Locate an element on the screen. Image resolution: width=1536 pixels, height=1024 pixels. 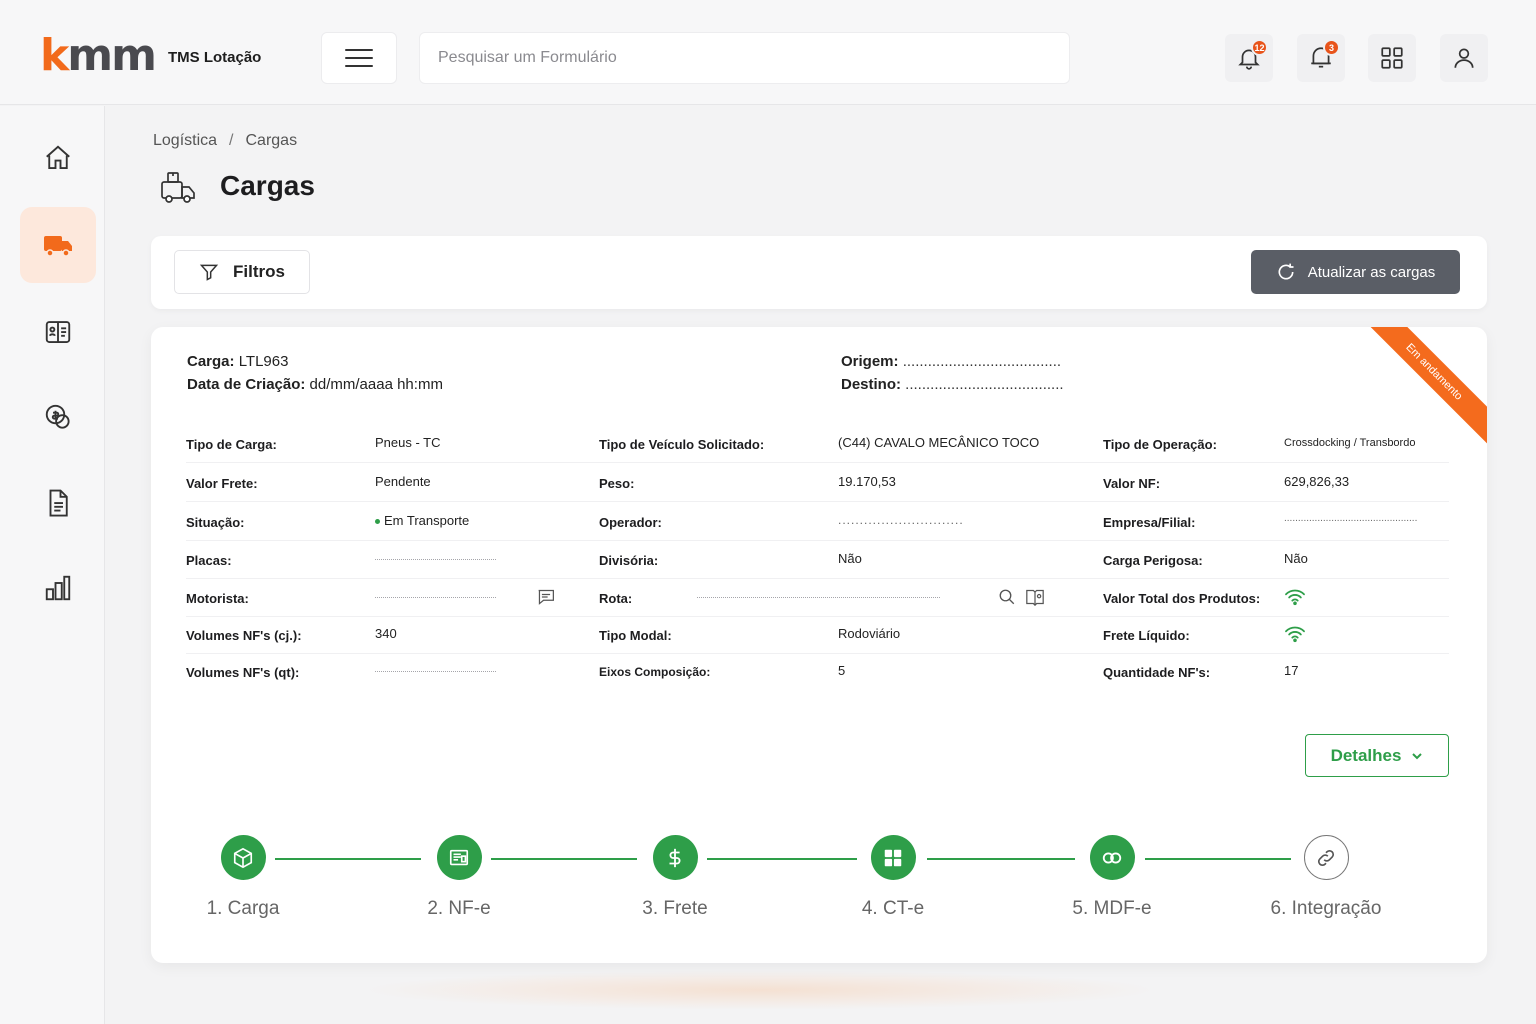
status-dot is located at coordinates (377, 522).